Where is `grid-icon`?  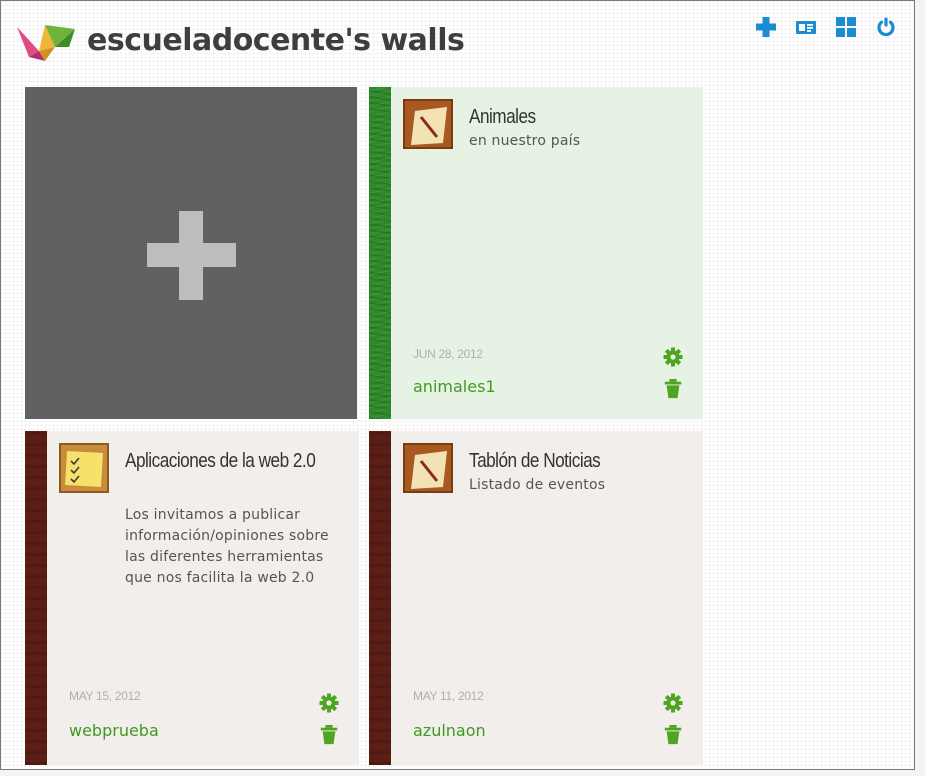
grid-icon is located at coordinates (846, 27).